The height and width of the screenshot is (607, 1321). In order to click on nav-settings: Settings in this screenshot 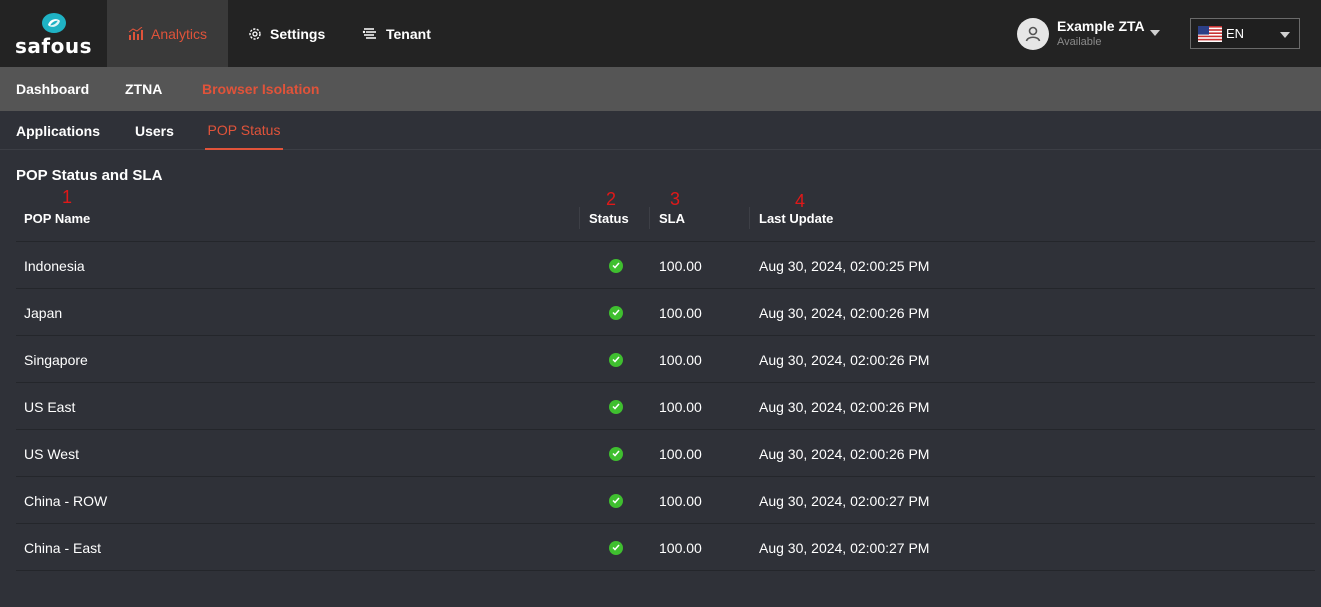, I will do `click(286, 33)`.